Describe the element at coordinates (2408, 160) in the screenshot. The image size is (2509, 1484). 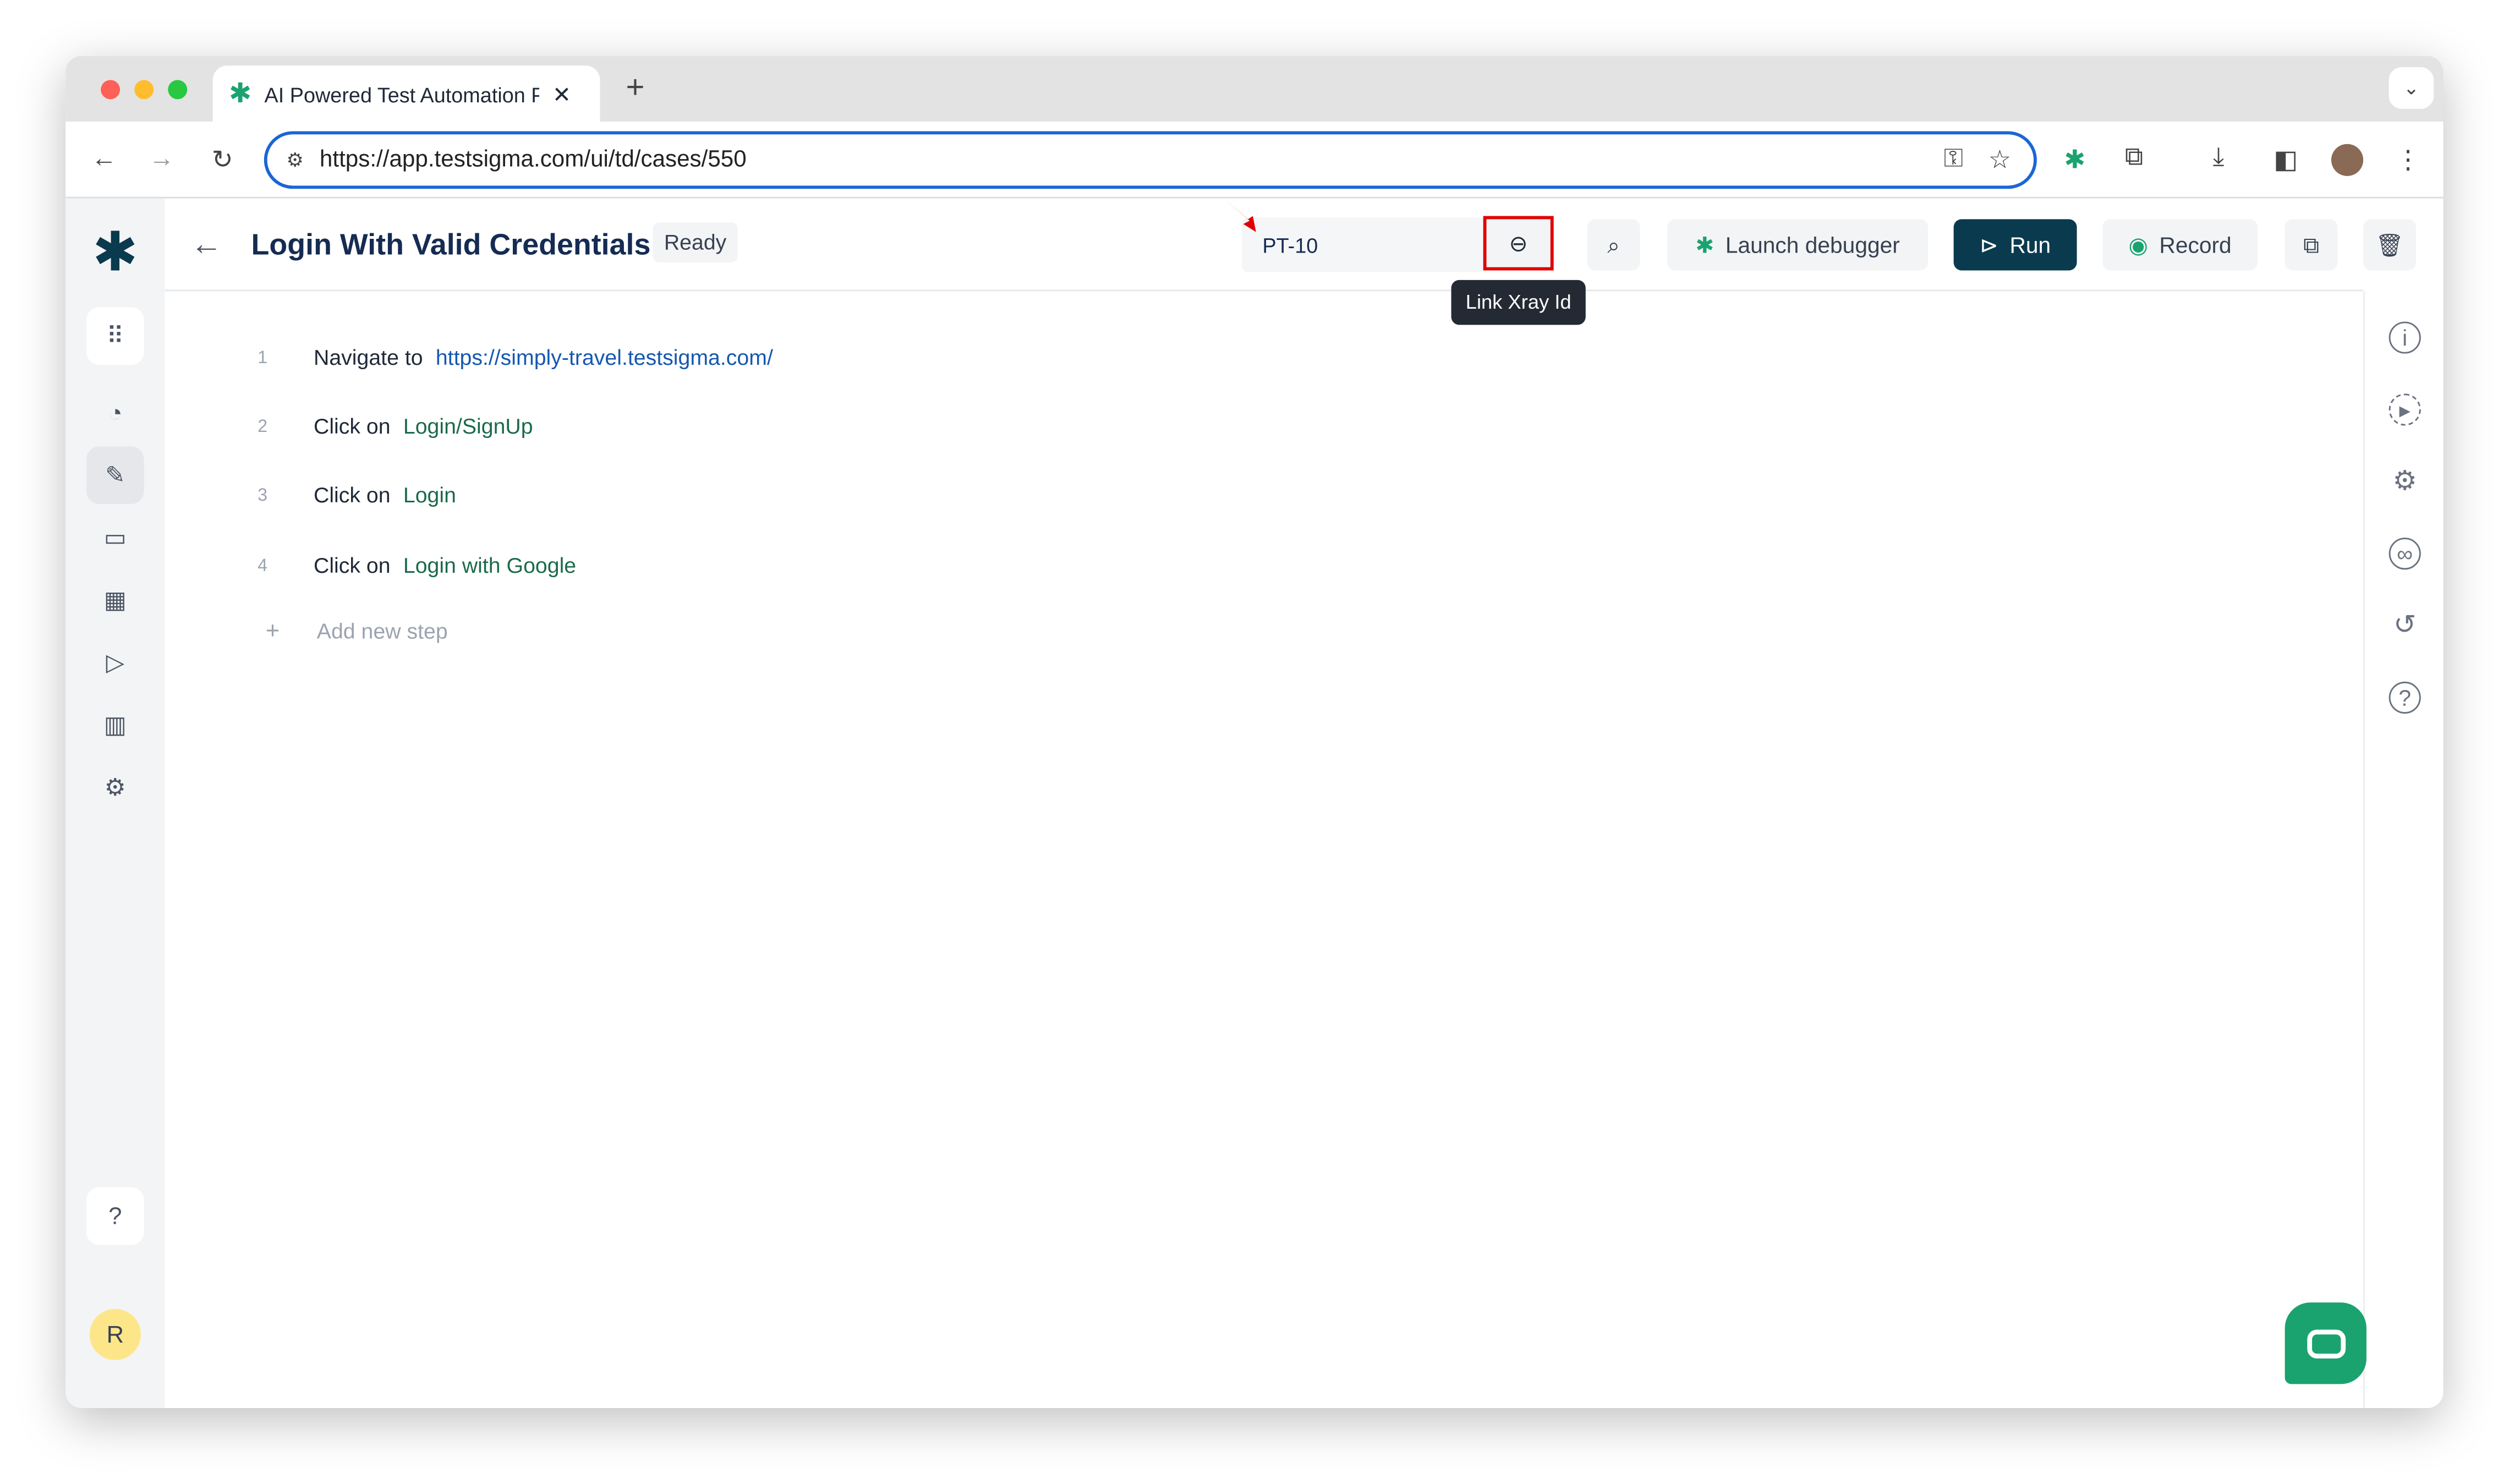
I see `browser-menu-icon: ⋮` at that location.